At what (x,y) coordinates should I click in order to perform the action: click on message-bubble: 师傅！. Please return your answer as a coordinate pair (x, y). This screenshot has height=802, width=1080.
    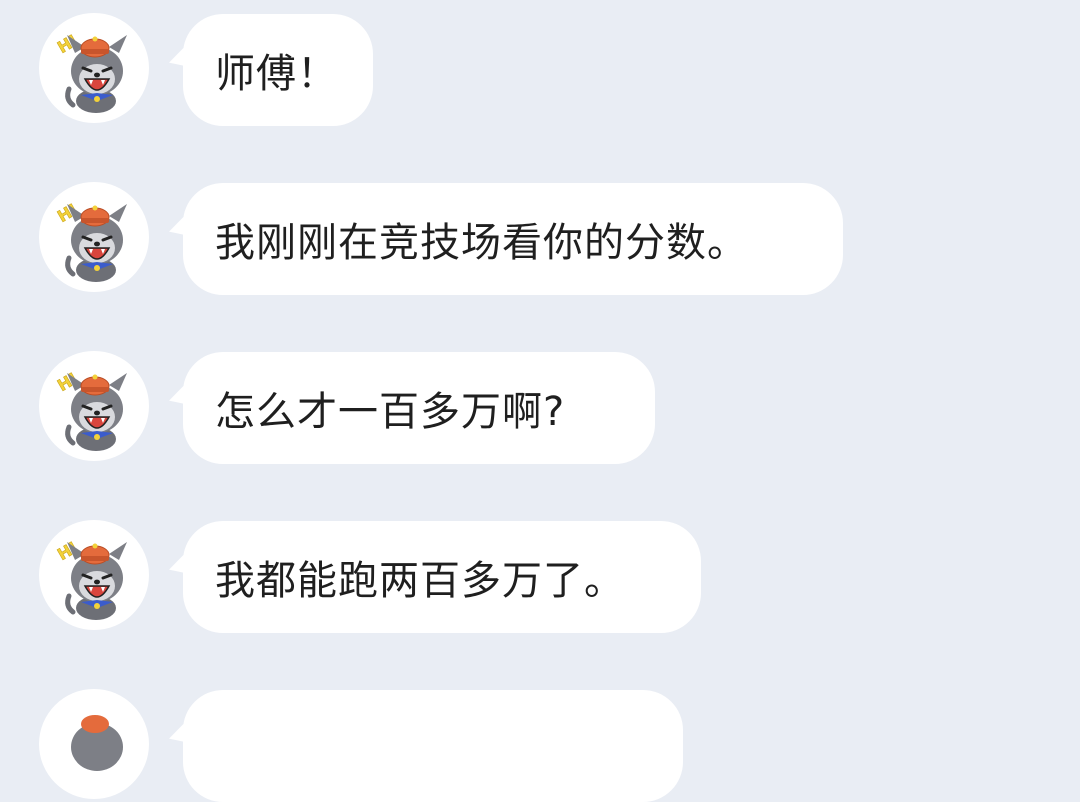
    Looking at the image, I should click on (278, 70).